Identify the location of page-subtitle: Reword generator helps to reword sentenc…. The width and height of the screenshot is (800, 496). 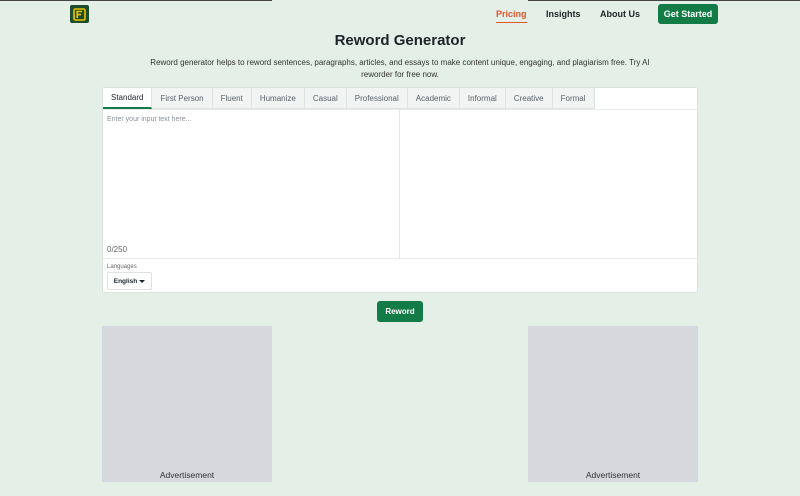
(400, 68).